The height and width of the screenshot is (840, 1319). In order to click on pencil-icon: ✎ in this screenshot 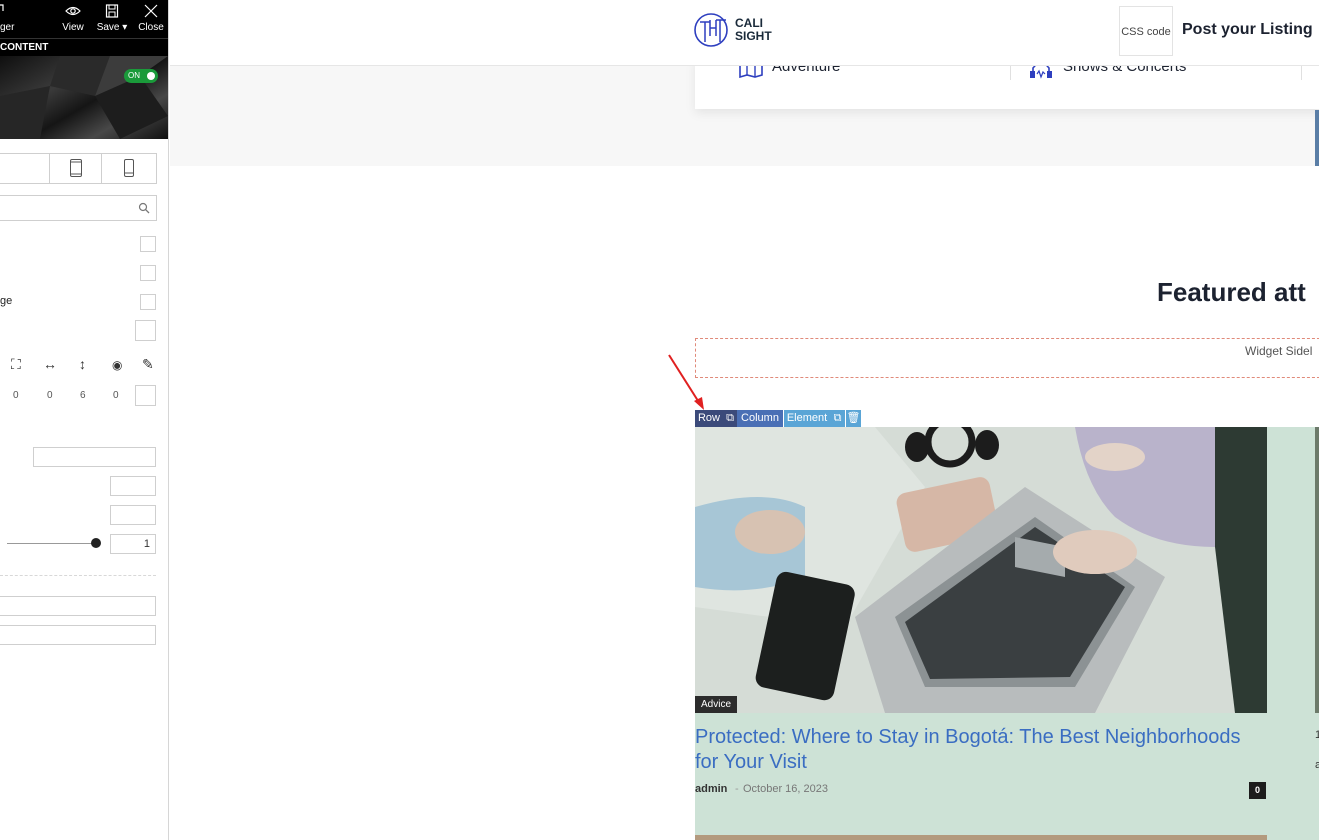, I will do `click(148, 364)`.